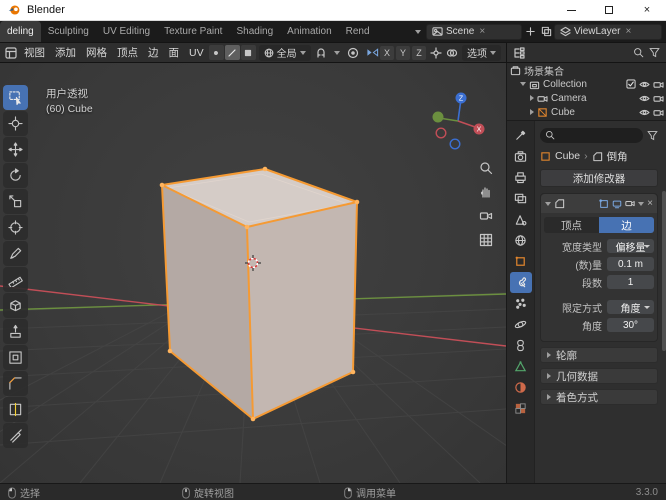 This screenshot has width=666, height=500. I want to click on workspace-tab-sculpting: Sculpting, so click(68, 31).